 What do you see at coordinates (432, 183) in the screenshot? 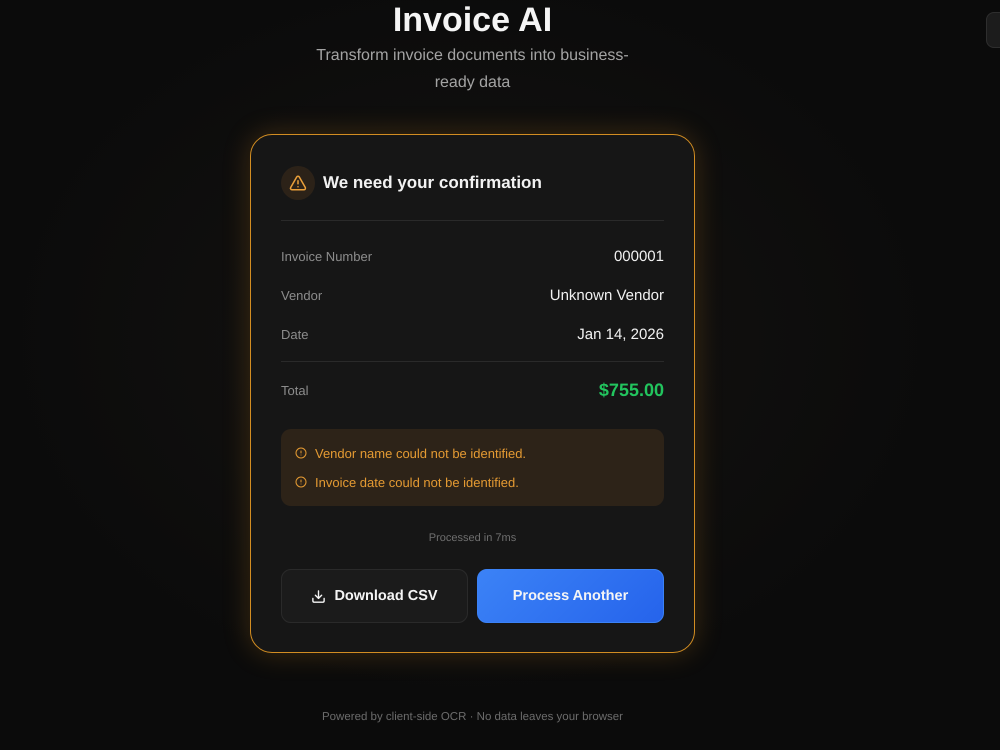
I see `card-title: We need your confirmation` at bounding box center [432, 183].